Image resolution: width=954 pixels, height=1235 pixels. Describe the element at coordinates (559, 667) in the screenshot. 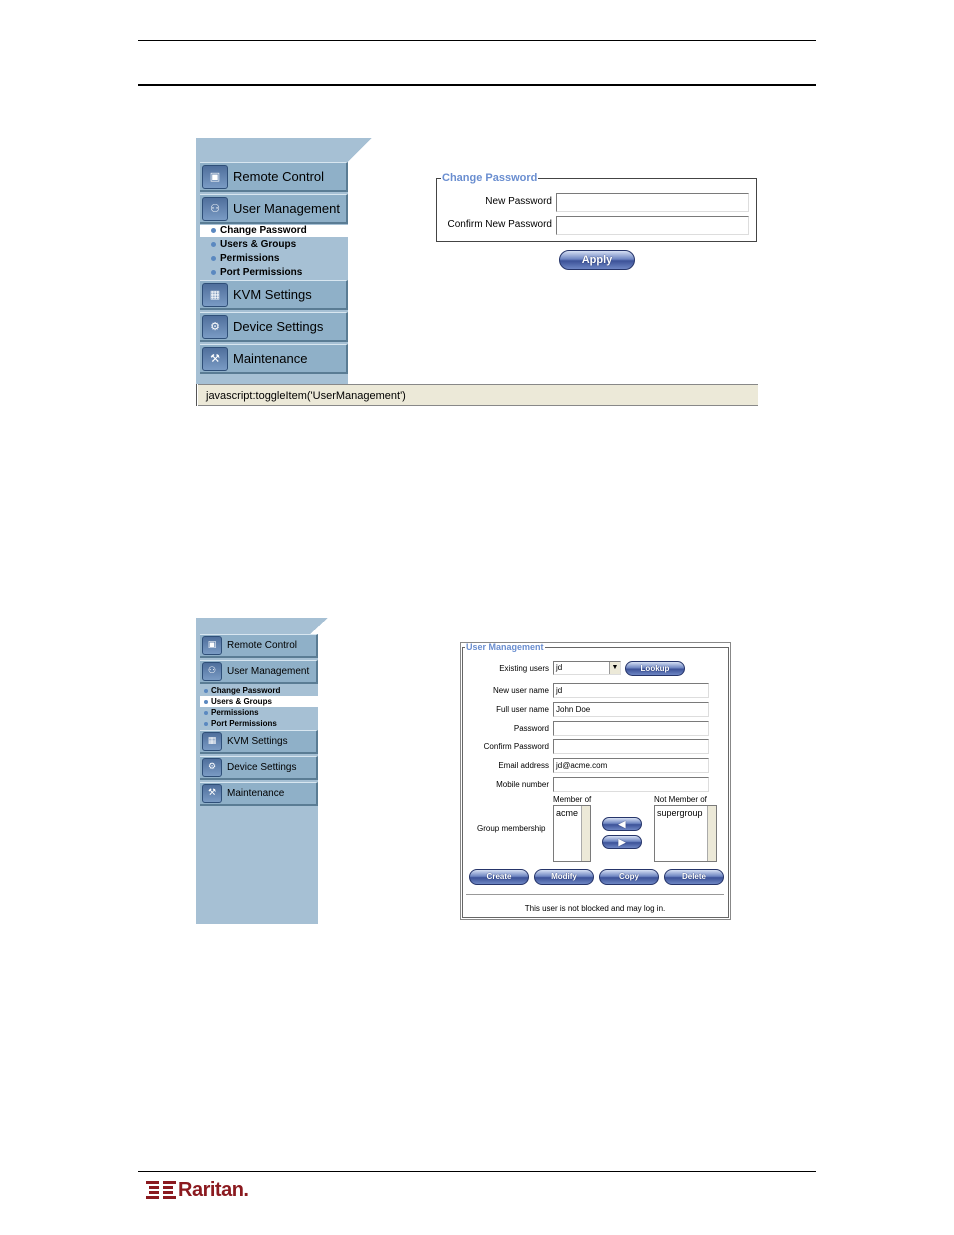

I see `existing-users-value: jd` at that location.